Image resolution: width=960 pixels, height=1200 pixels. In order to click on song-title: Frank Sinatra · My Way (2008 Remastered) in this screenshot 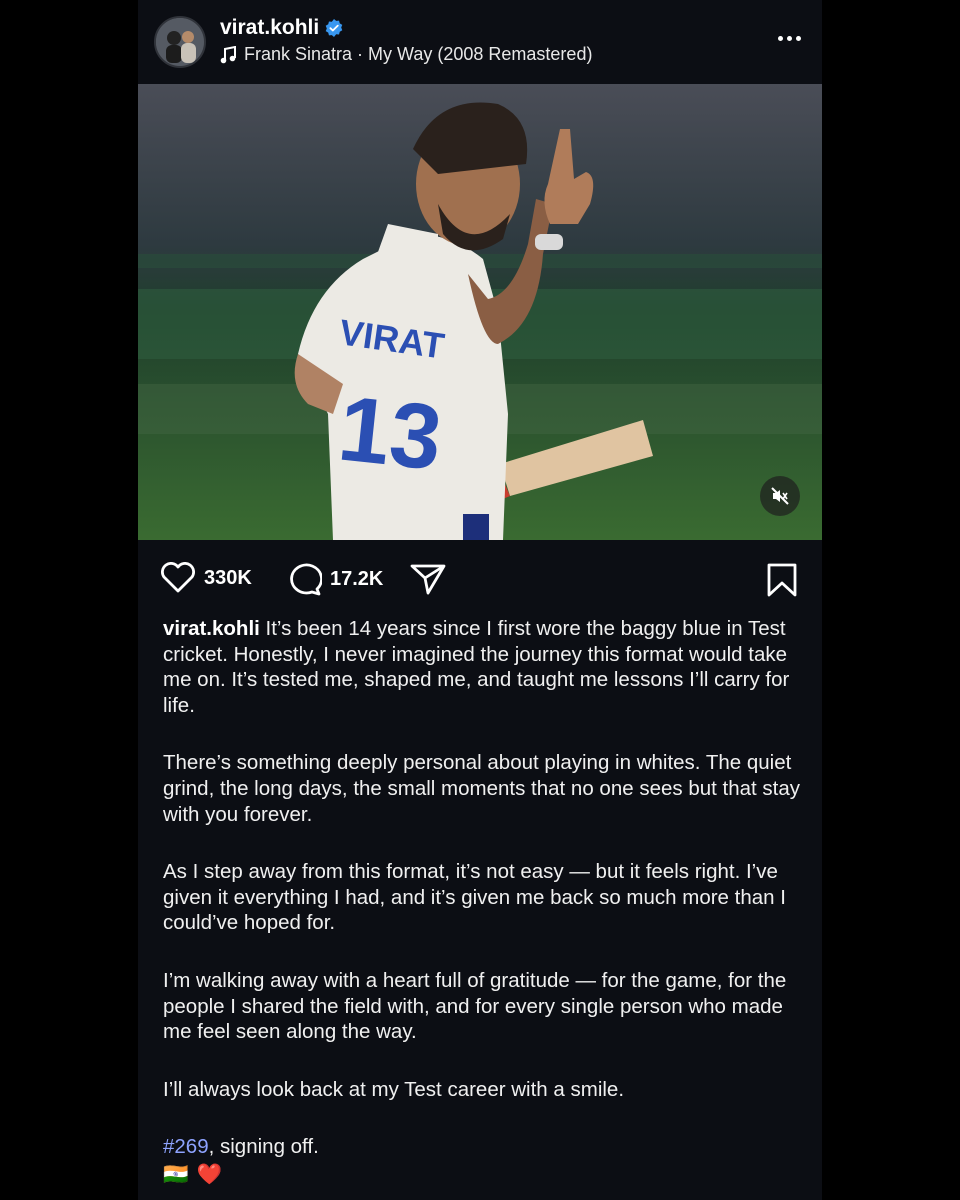, I will do `click(418, 54)`.